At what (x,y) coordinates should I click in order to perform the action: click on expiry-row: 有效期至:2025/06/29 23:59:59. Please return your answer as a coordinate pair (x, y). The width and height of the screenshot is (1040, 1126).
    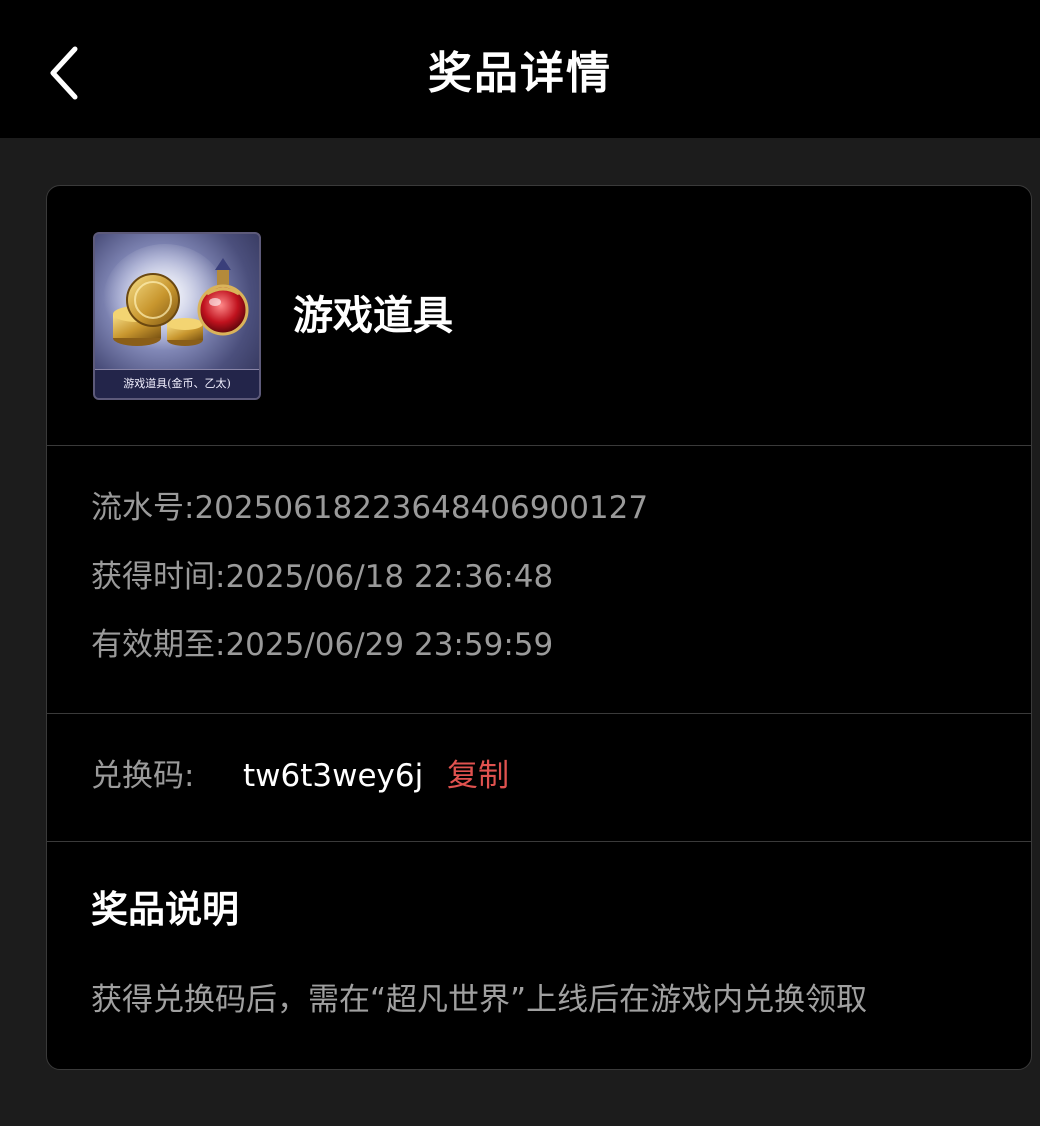
    Looking at the image, I should click on (322, 645).